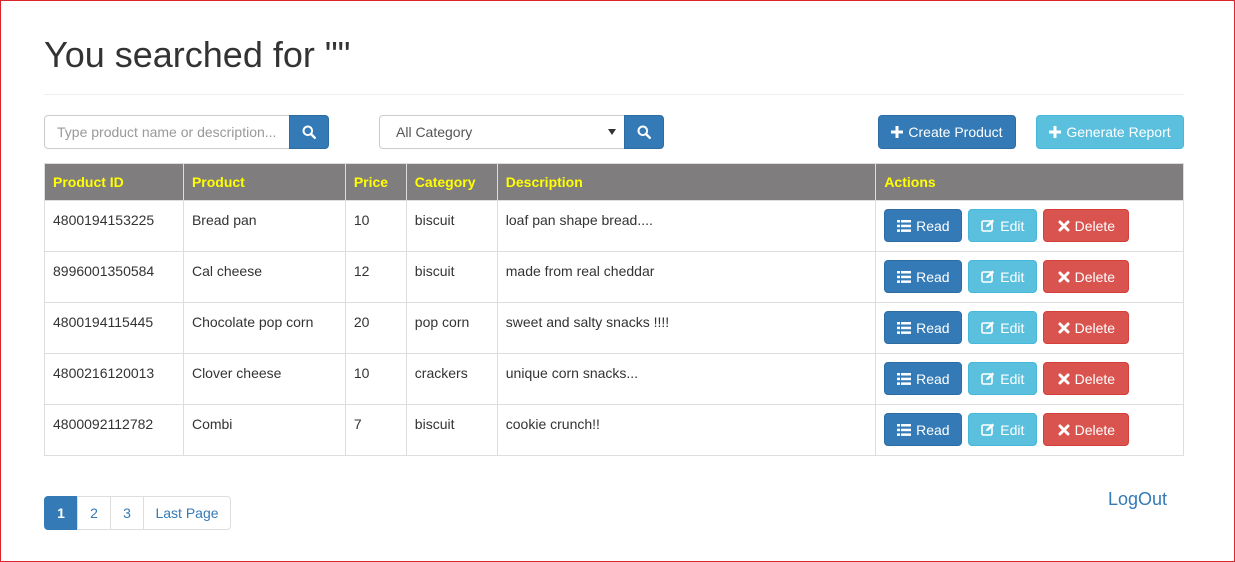 This screenshot has width=1235, height=562. Describe the element at coordinates (114, 277) in the screenshot. I see `cell-product-id: 8996001350584` at that location.